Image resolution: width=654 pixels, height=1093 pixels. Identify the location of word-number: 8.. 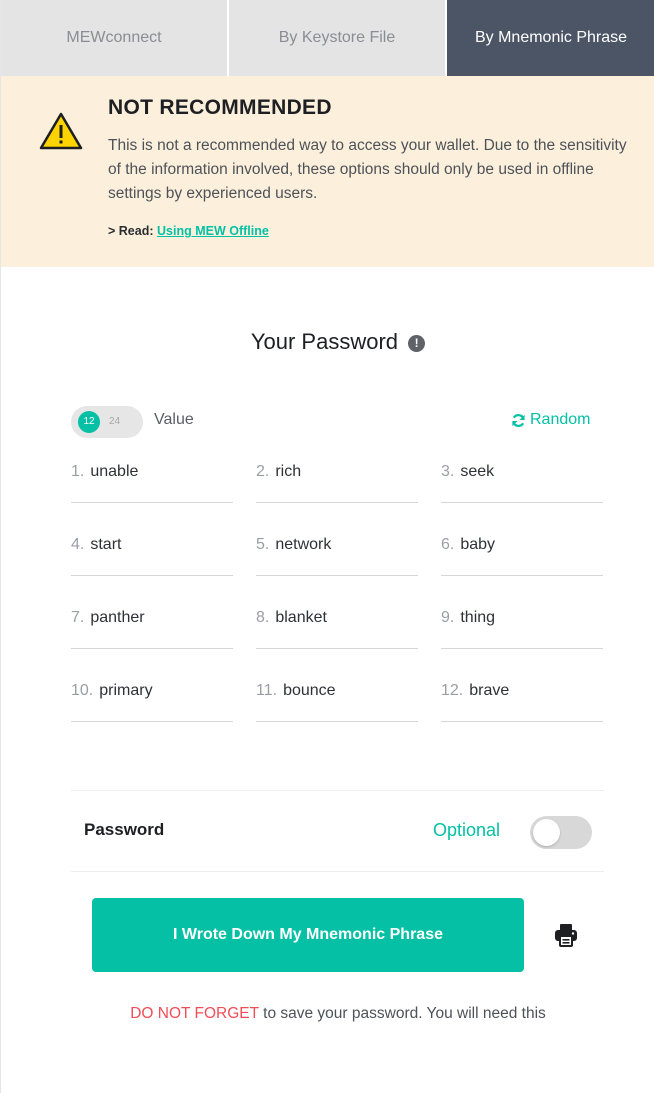
(263, 617).